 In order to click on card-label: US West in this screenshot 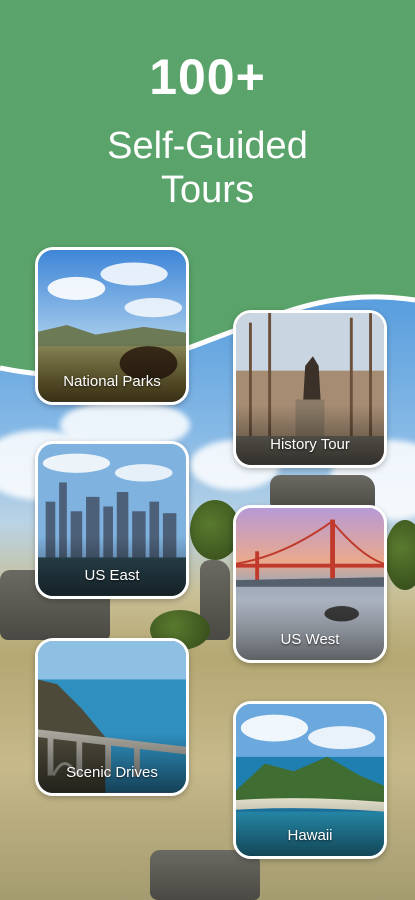, I will do `click(310, 639)`.